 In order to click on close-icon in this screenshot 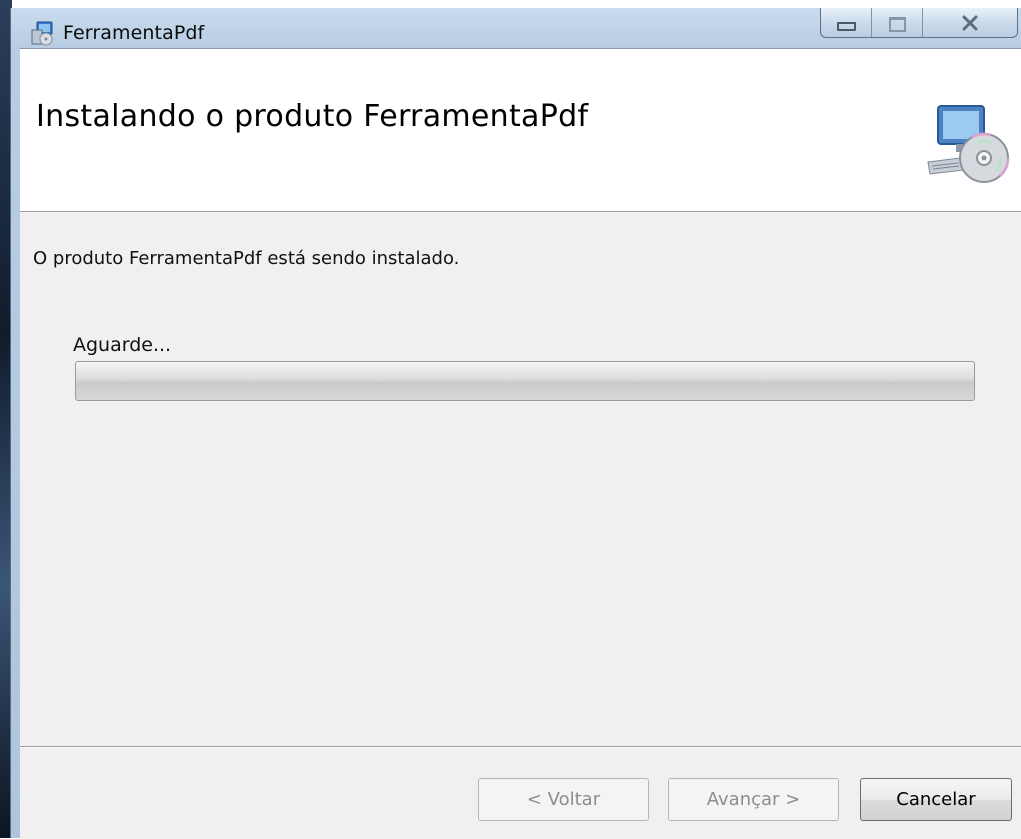, I will do `click(970, 22)`.